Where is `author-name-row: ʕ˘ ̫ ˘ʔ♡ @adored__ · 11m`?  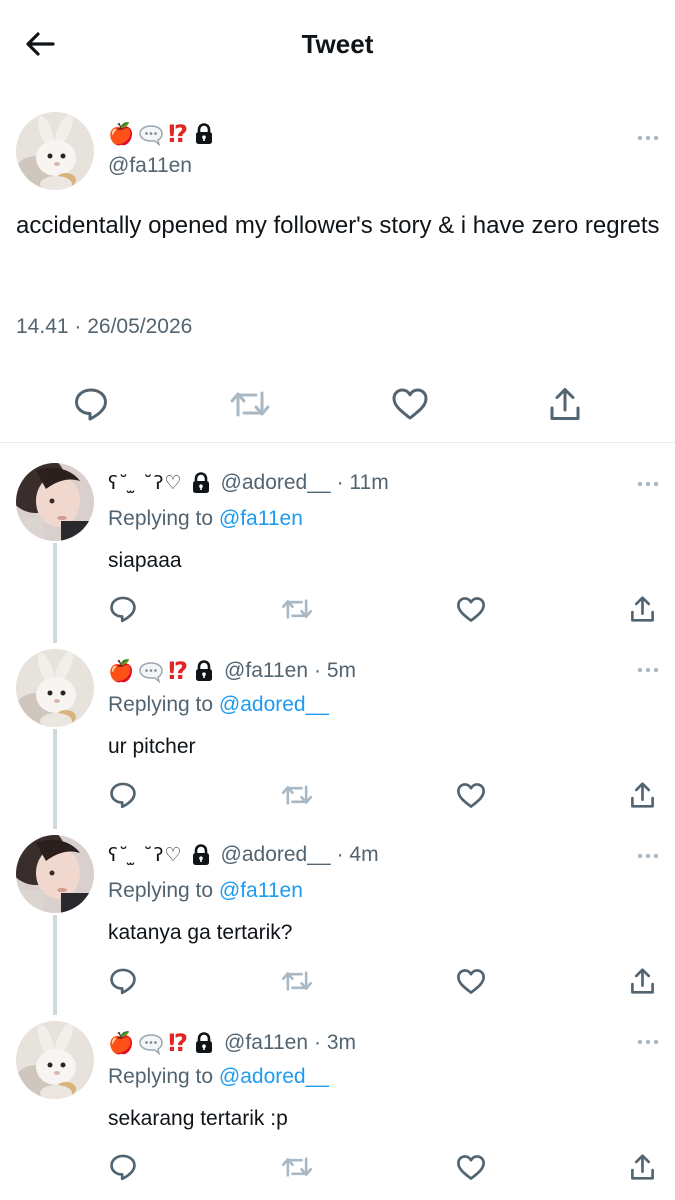 author-name-row: ʕ˘ ̫ ˘ʔ♡ @adored__ · 11m is located at coordinates (248, 483).